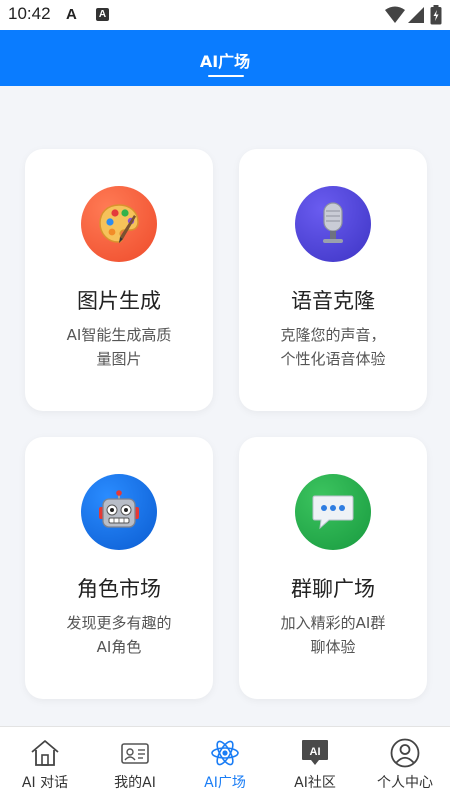 This screenshot has height=801, width=450. Describe the element at coordinates (135, 753) in the screenshot. I see `id-card-icon` at that location.